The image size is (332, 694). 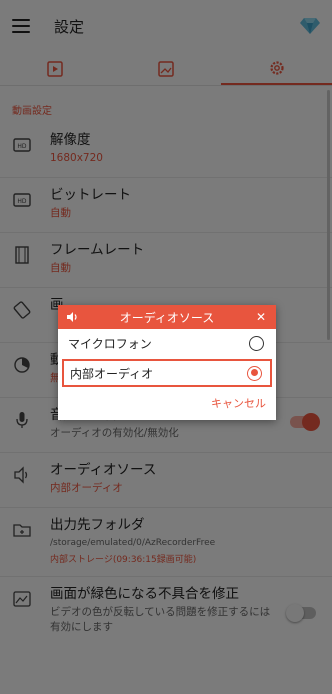 I want to click on dialog-actions: キャンセル, so click(x=167, y=400).